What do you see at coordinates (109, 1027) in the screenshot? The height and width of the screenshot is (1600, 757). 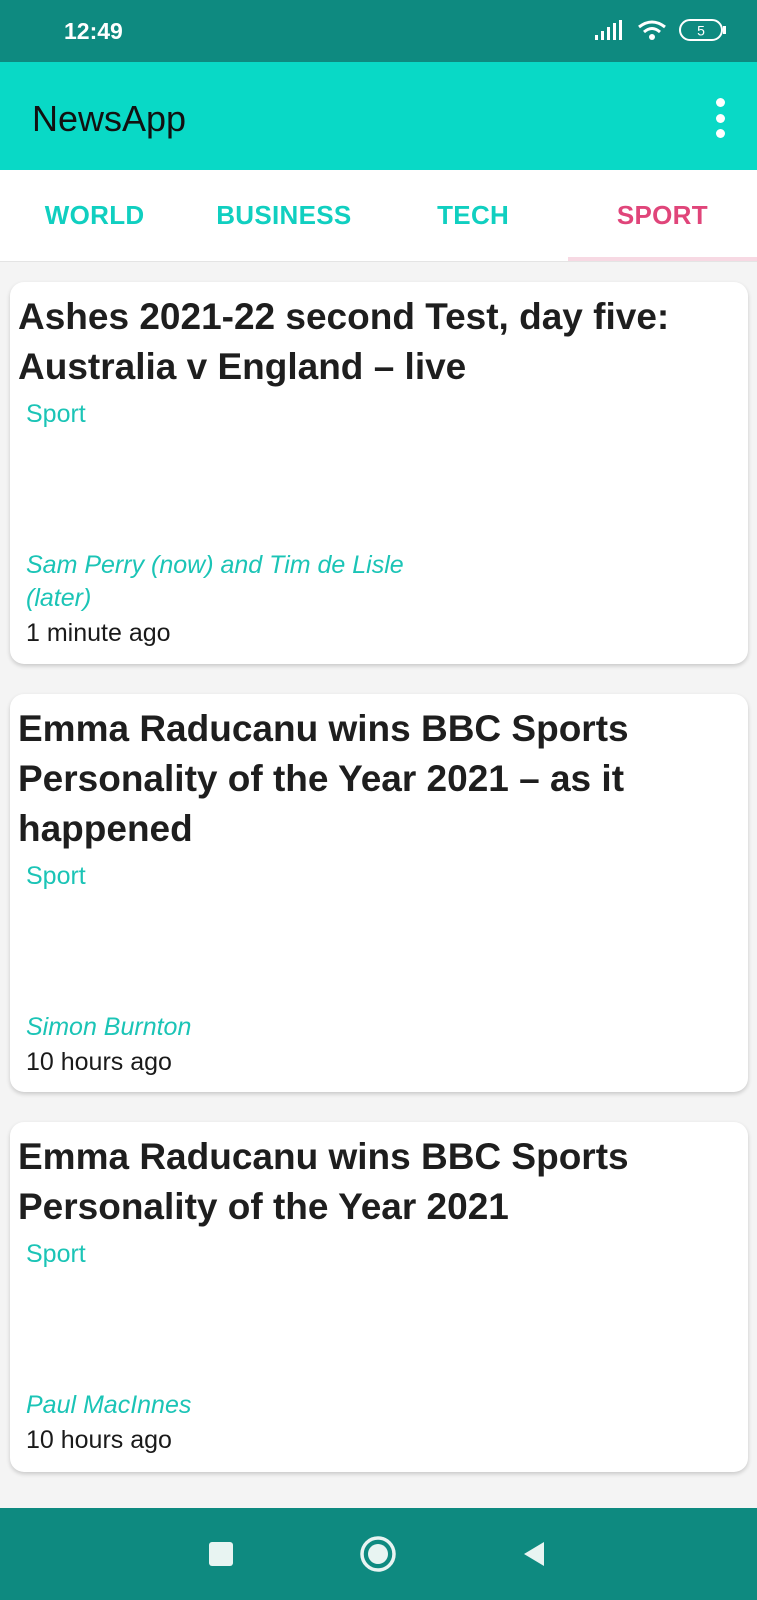 I see `article-author: Simon Burnton` at bounding box center [109, 1027].